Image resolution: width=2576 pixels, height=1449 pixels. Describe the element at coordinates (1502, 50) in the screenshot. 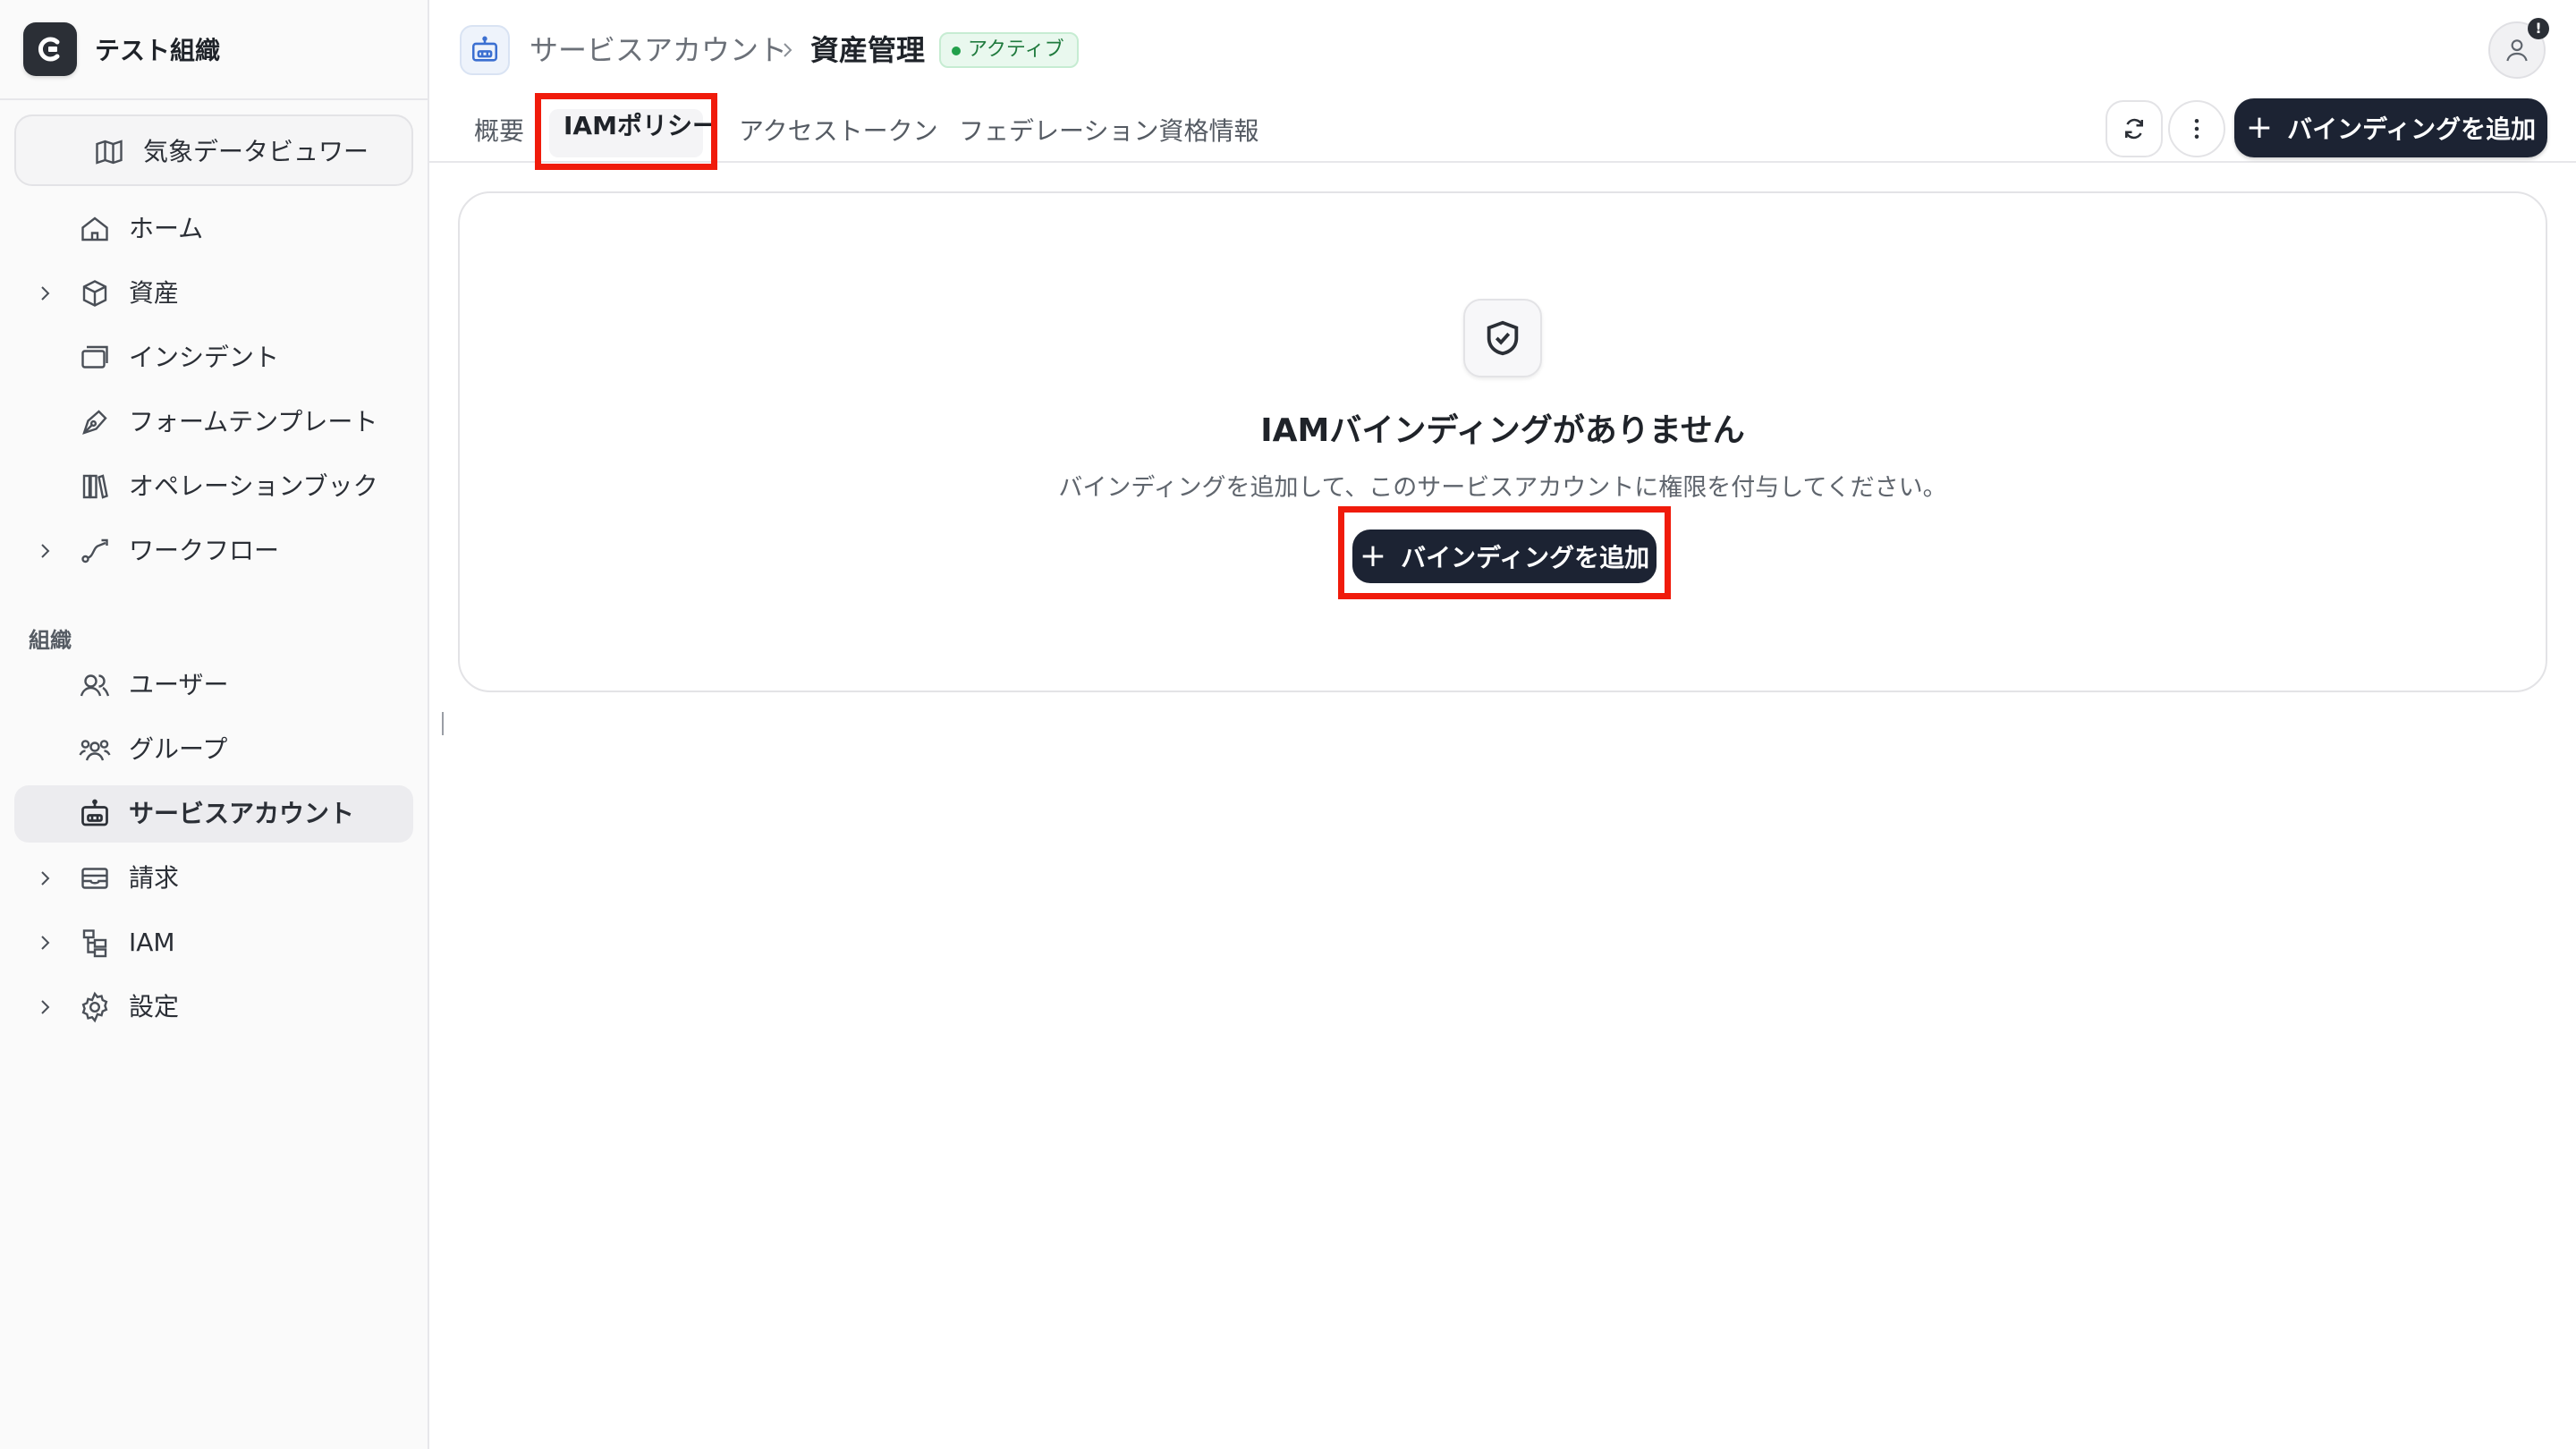

I see `page-header: サービスアカウント 資産管理 アクティブ !` at that location.